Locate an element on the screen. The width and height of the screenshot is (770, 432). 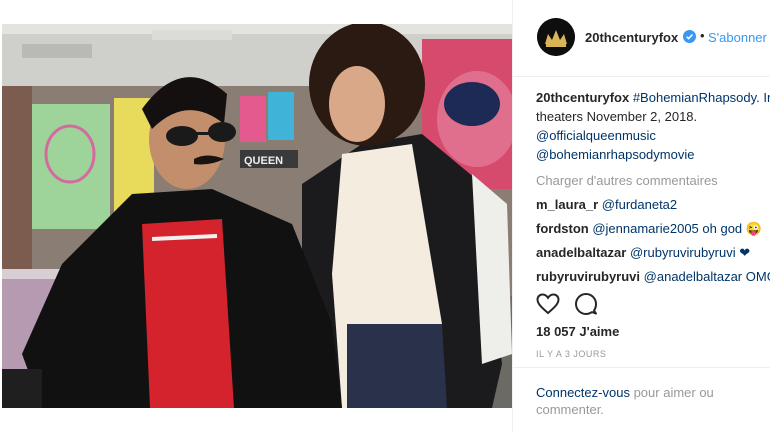
follow-button: S'abonner is located at coordinates (737, 37).